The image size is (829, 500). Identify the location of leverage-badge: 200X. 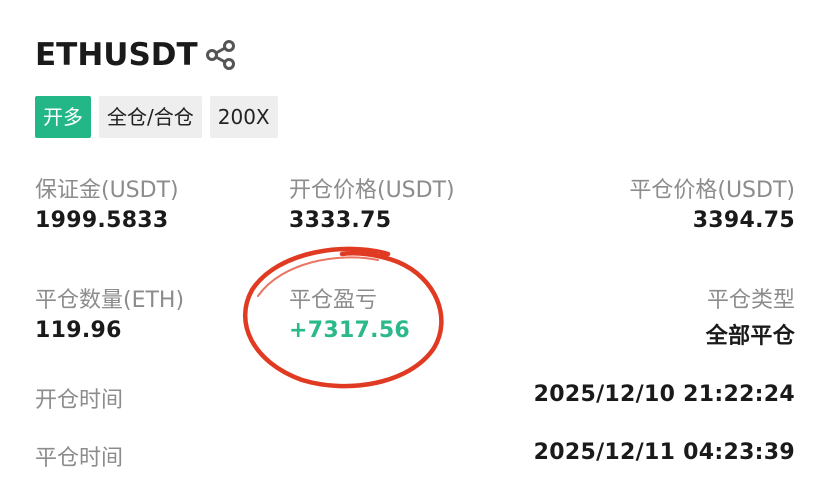
(243, 117).